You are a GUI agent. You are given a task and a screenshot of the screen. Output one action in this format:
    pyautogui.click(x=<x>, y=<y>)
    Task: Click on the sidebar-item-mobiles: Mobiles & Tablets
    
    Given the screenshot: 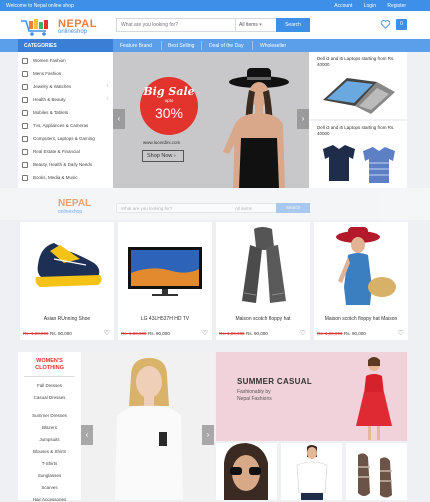 What is the action you would take?
    pyautogui.click(x=66, y=115)
    